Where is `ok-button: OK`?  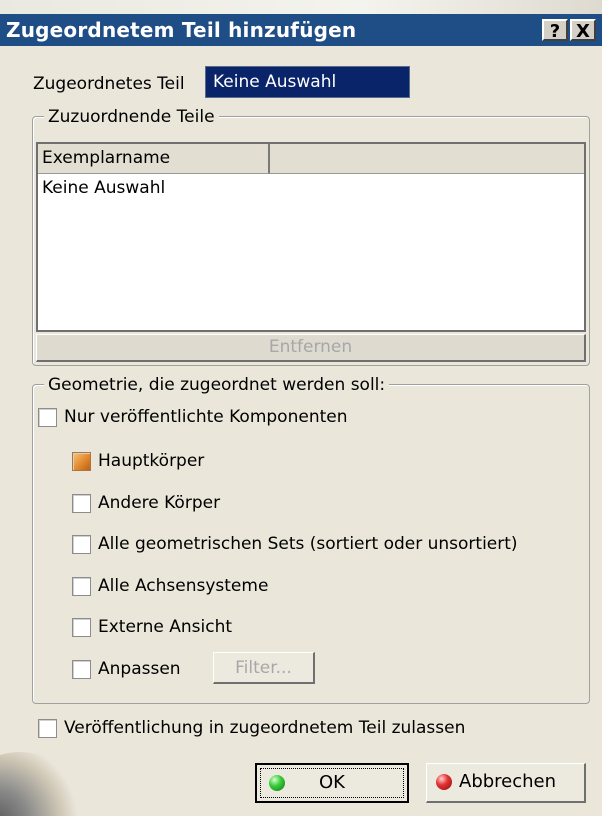 ok-button: OK is located at coordinates (332, 783).